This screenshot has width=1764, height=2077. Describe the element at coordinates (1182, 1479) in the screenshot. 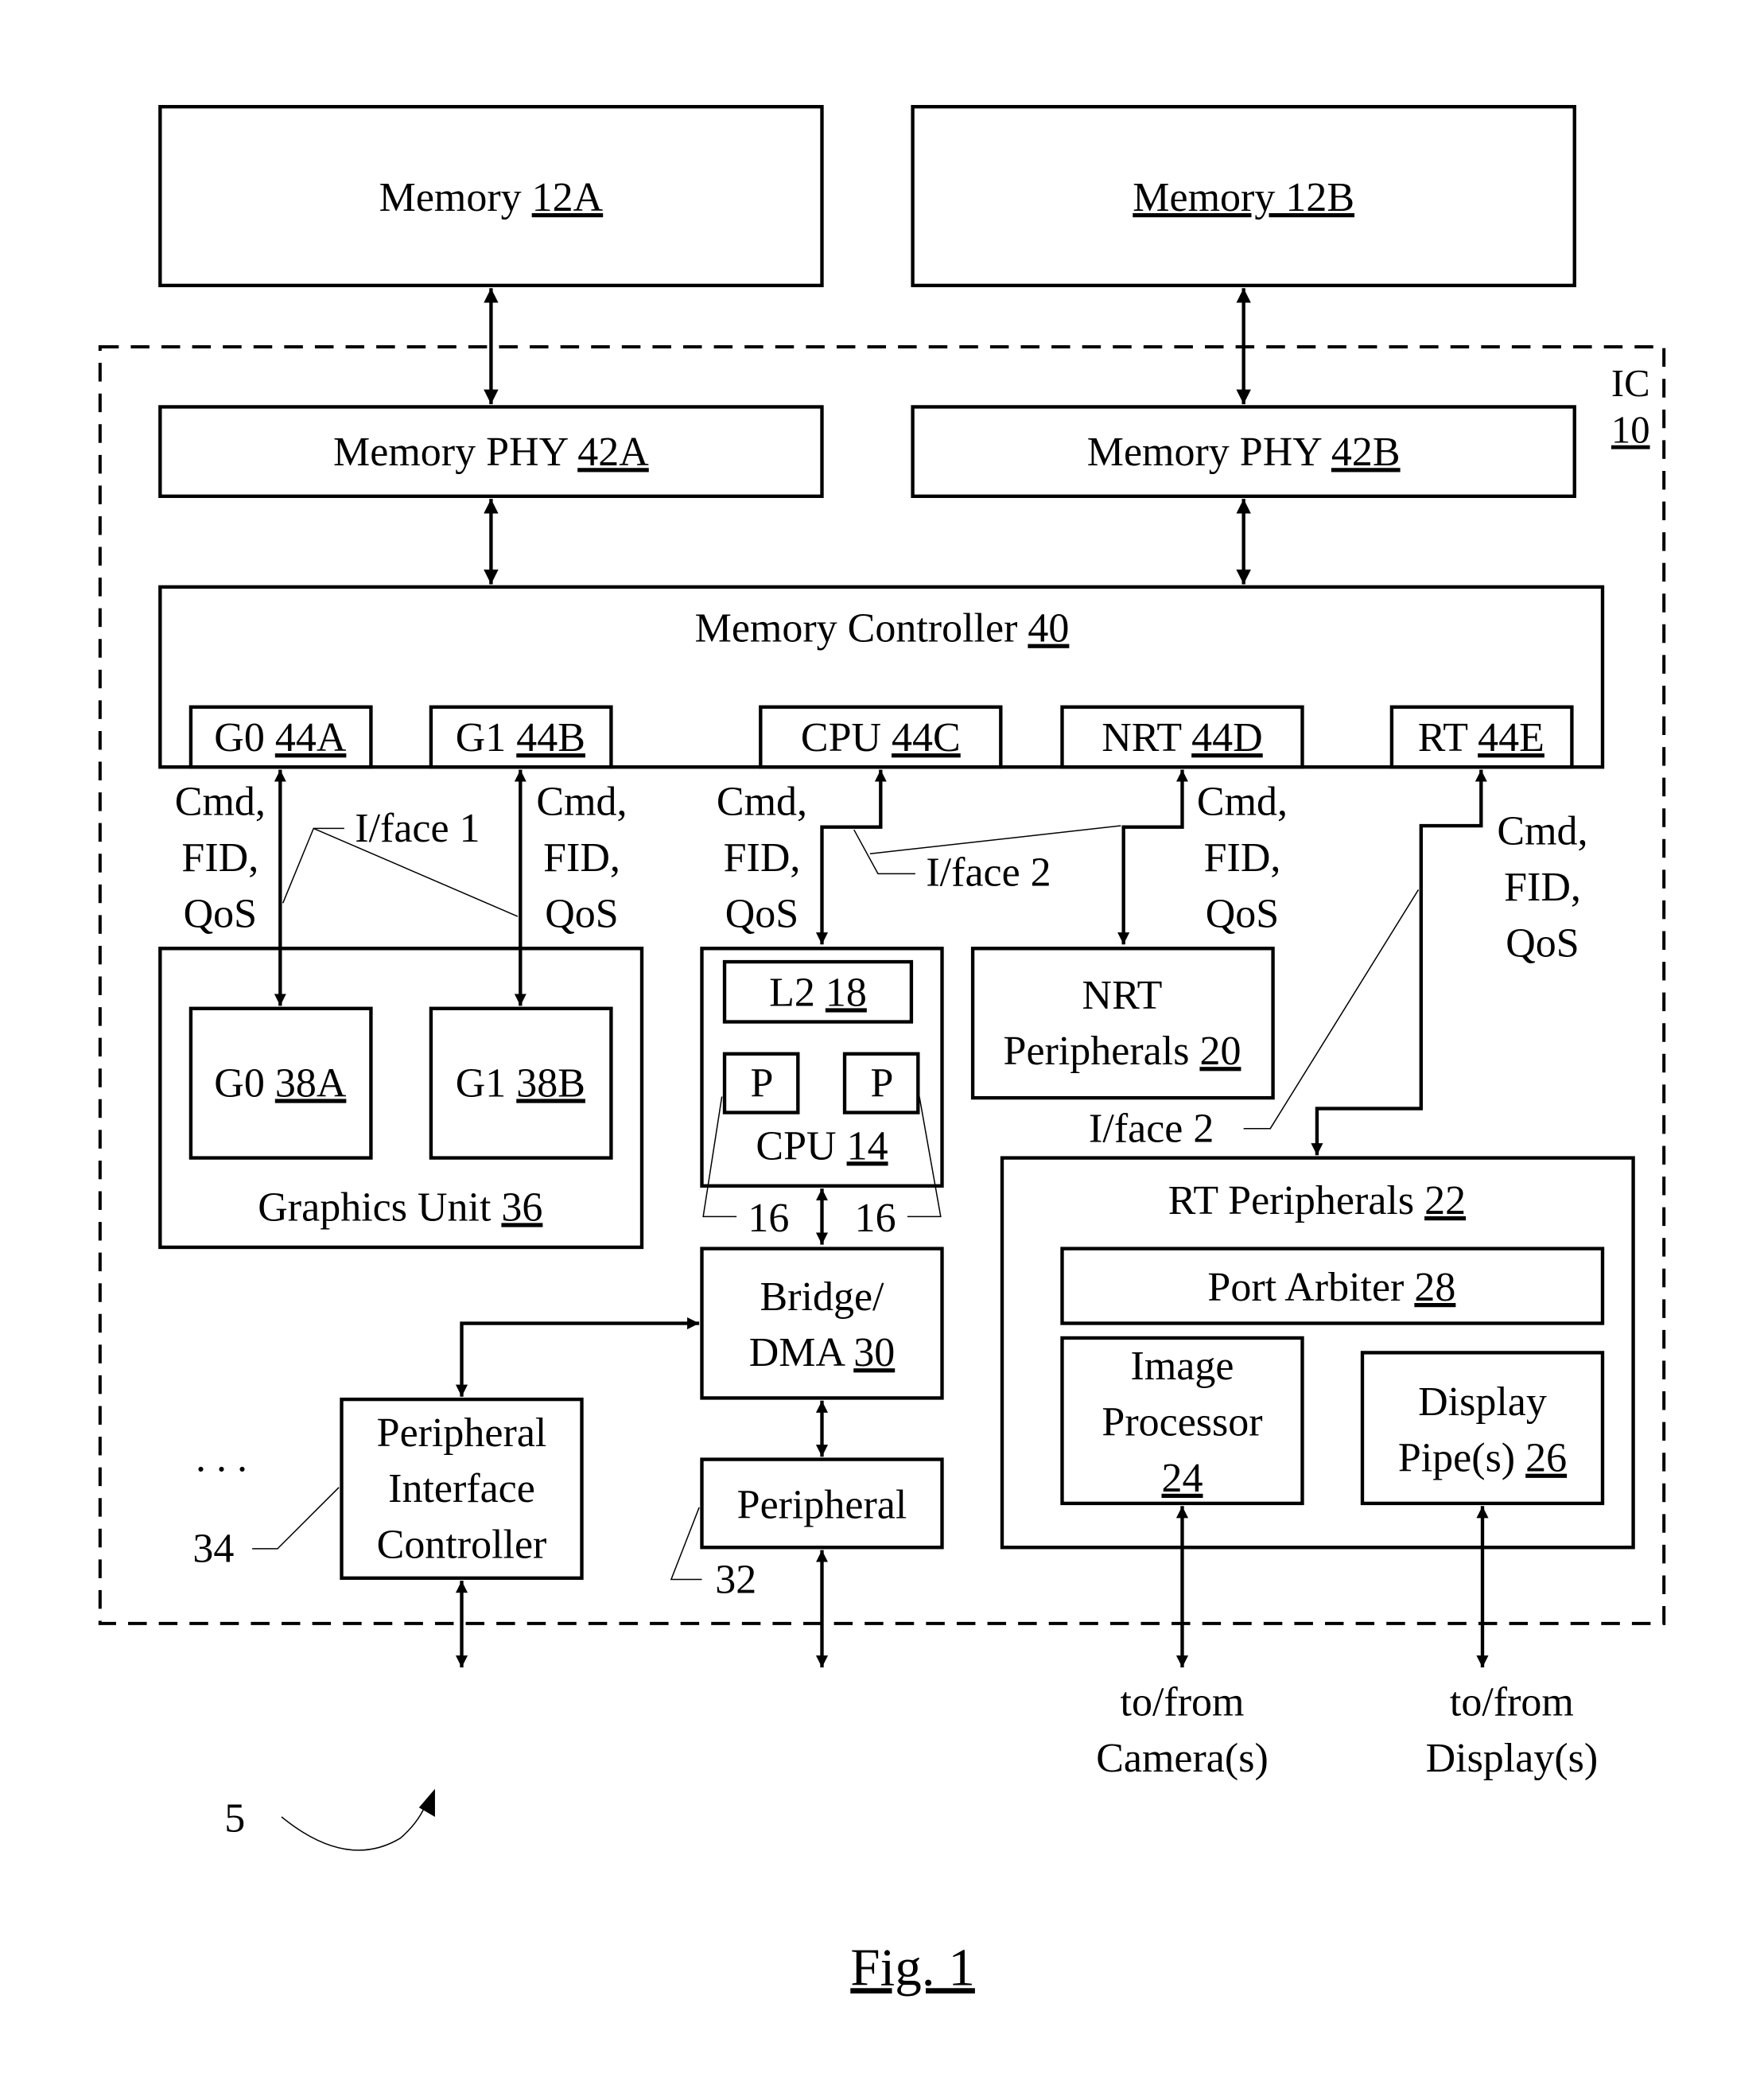

I see `image-proc-ref: 24` at that location.